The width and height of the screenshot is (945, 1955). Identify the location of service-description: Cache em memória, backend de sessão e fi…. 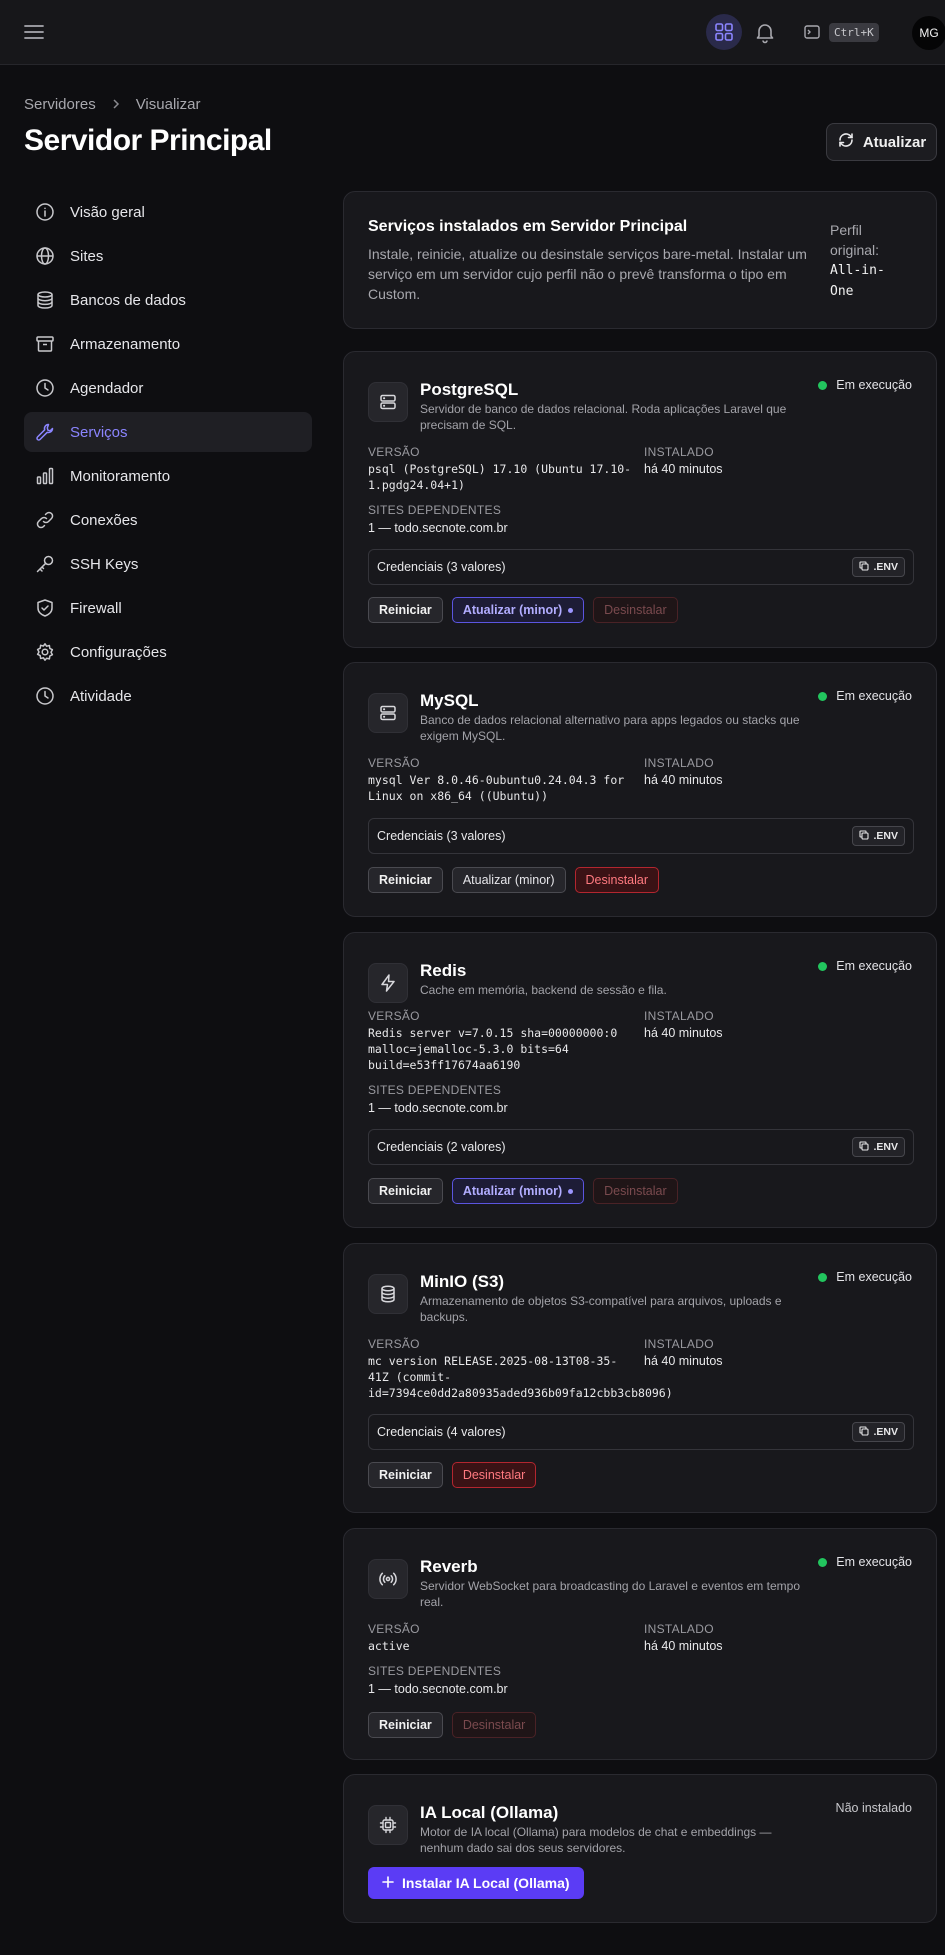
(543, 990).